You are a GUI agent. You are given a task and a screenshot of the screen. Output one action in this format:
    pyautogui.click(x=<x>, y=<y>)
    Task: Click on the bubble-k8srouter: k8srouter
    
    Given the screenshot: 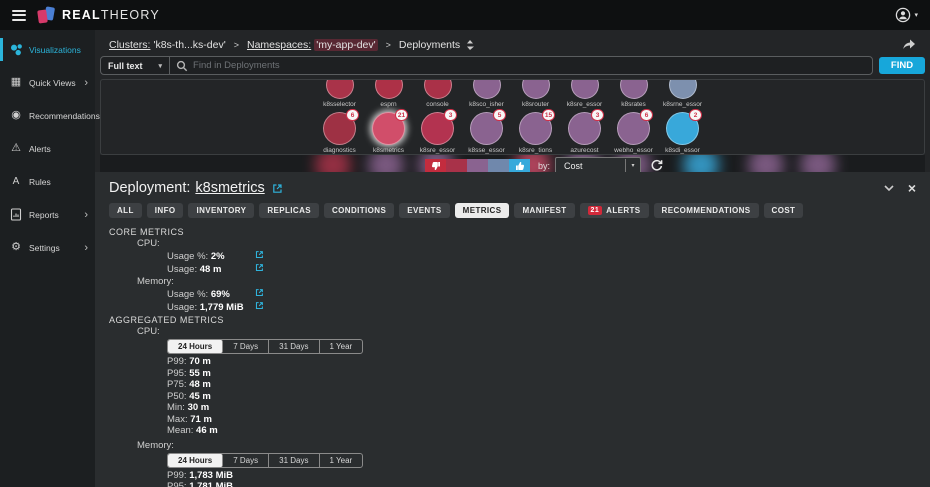 What is the action you would take?
    pyautogui.click(x=535, y=94)
    